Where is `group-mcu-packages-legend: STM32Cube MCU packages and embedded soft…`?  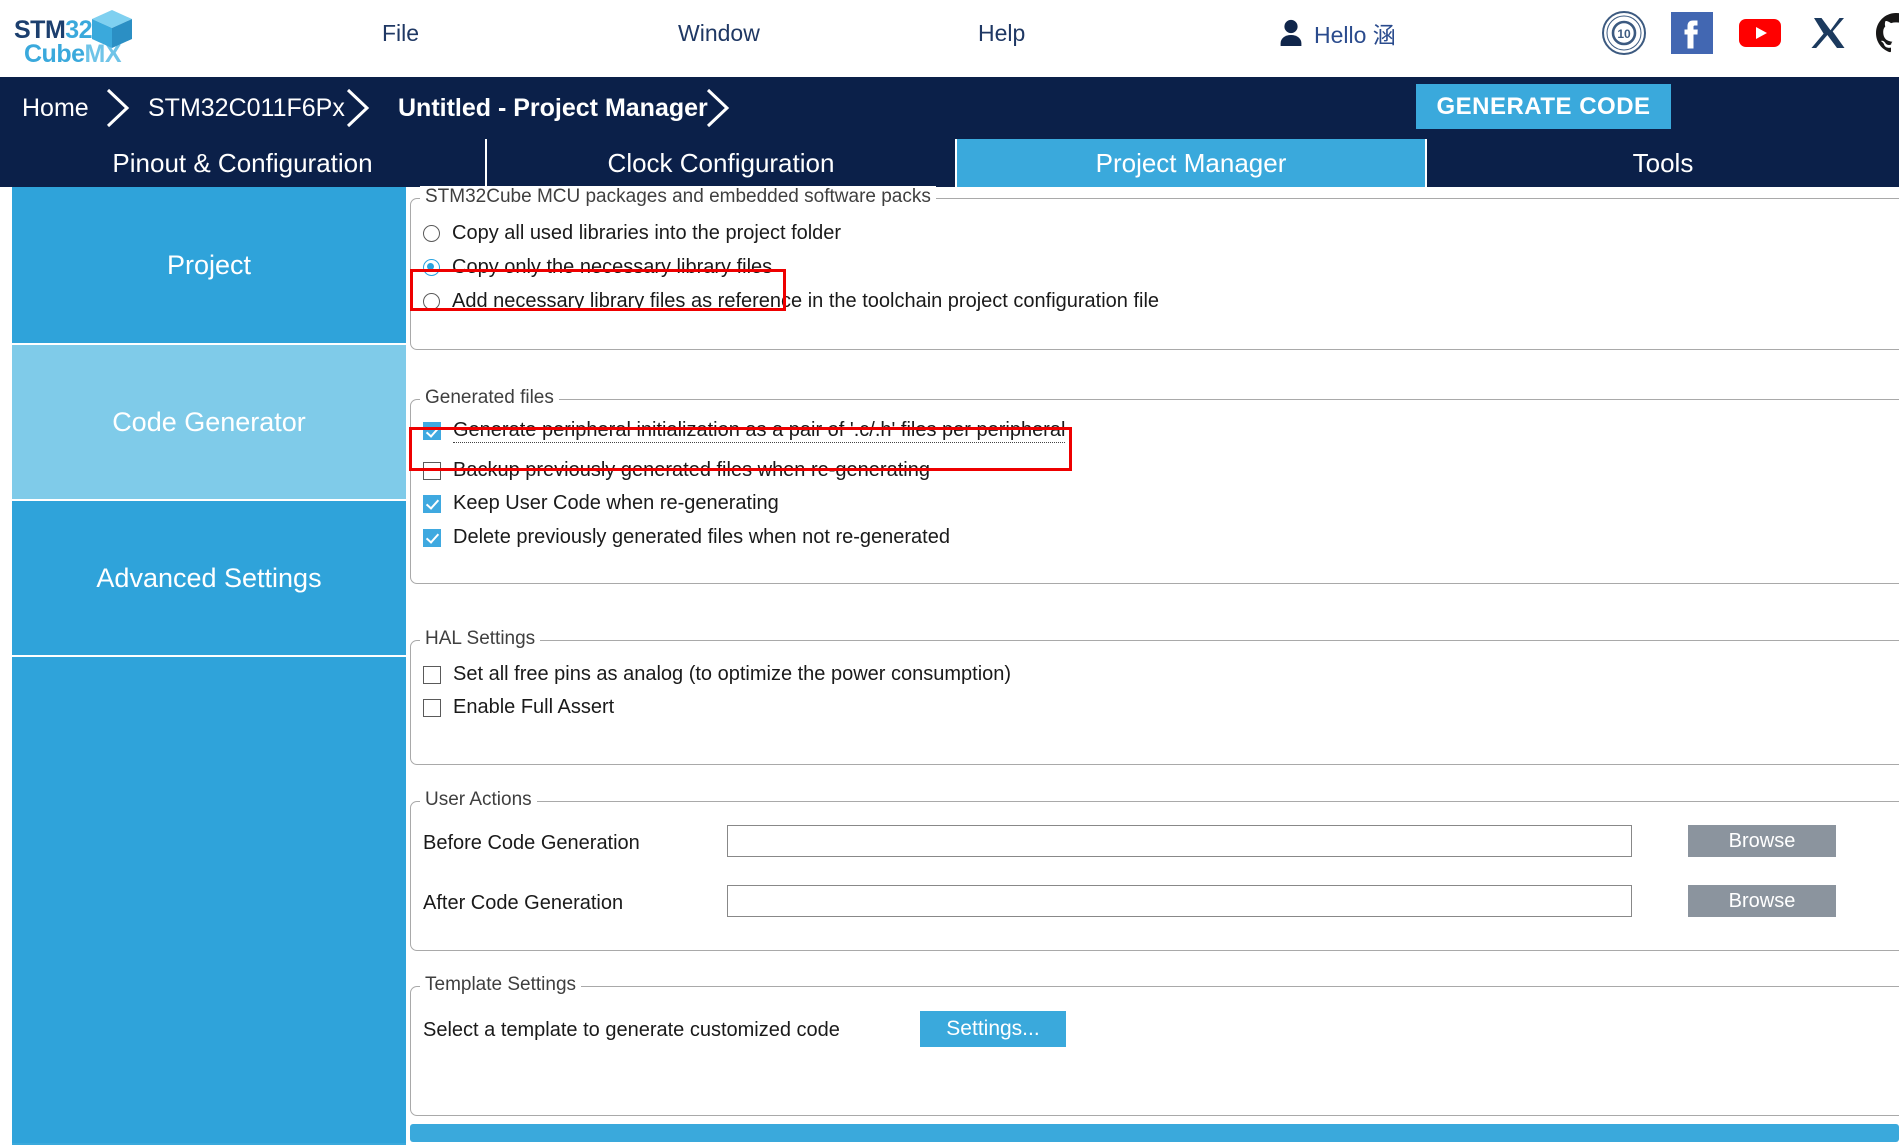
group-mcu-packages-legend: STM32Cube MCU packages and embedded soft… is located at coordinates (678, 197).